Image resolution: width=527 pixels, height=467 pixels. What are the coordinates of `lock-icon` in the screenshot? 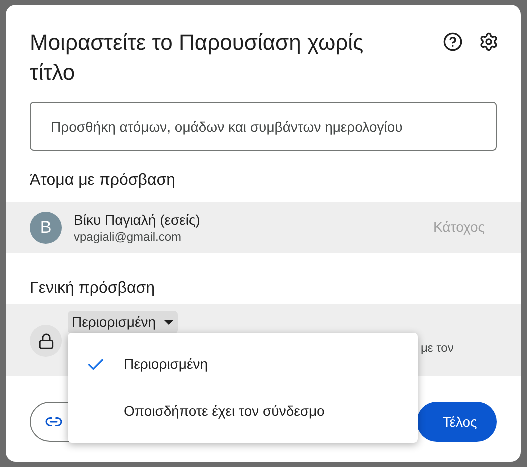 It's located at (46, 341).